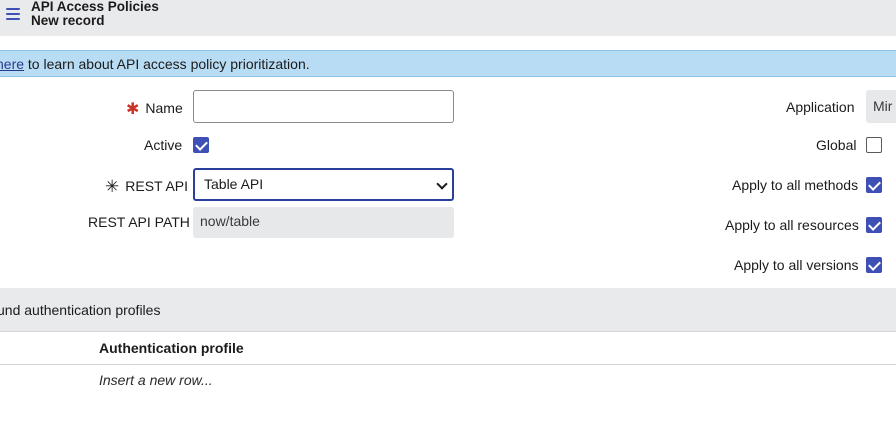 Image resolution: width=896 pixels, height=424 pixels. What do you see at coordinates (323, 106) in the screenshot?
I see `name-input` at bounding box center [323, 106].